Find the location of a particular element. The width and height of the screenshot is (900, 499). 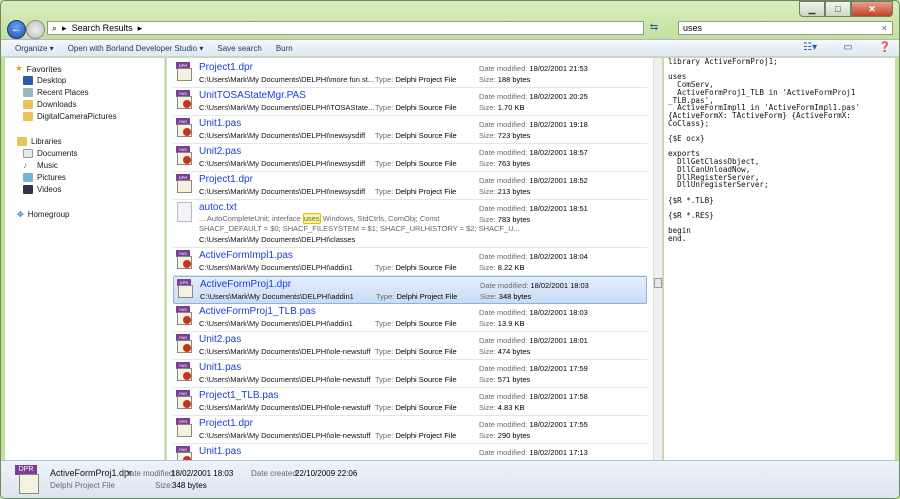

file-name: ActiveFormProj1.dpr is located at coordinates (245, 284).